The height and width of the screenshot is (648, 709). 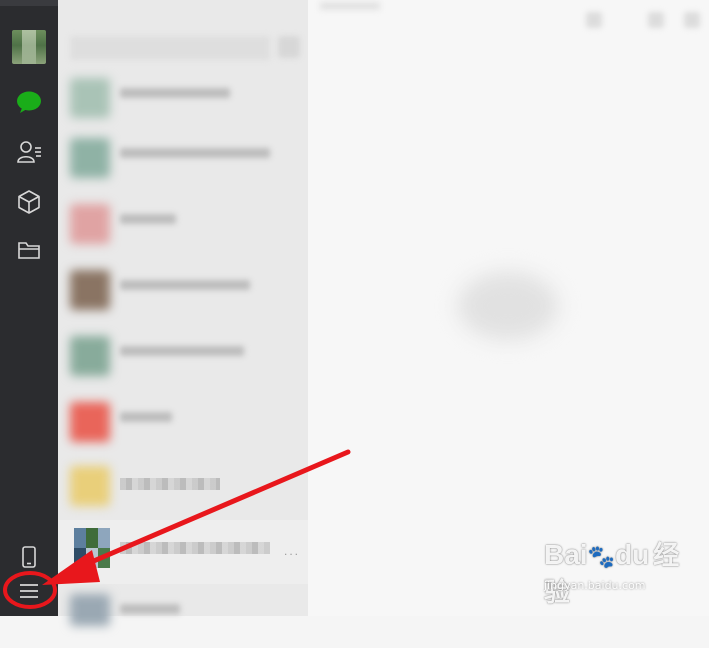 I want to click on folder-icon, so click(x=29, y=250).